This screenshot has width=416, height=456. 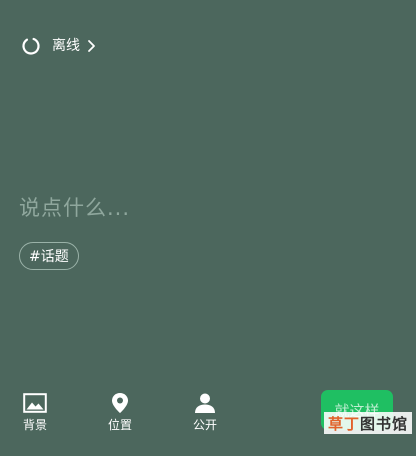 I want to click on location-button: 位置, so click(x=120, y=412).